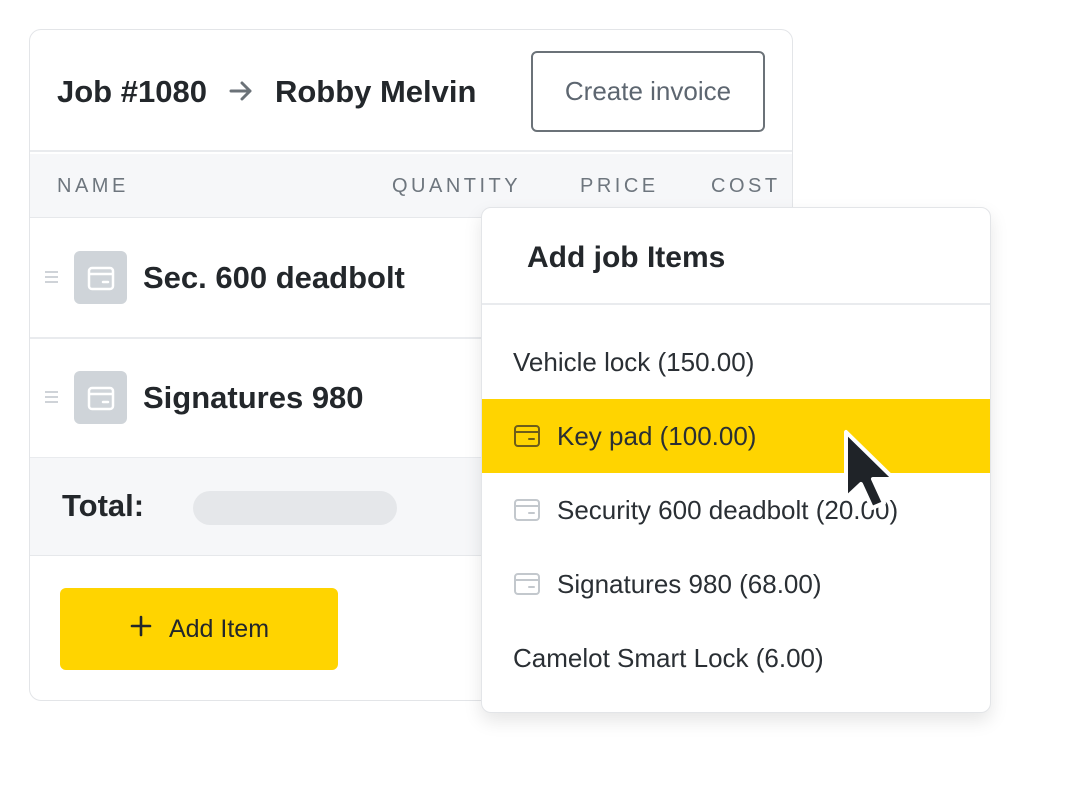 This screenshot has width=1088, height=800. What do you see at coordinates (132, 91) in the screenshot?
I see `job-number: Job #1080` at bounding box center [132, 91].